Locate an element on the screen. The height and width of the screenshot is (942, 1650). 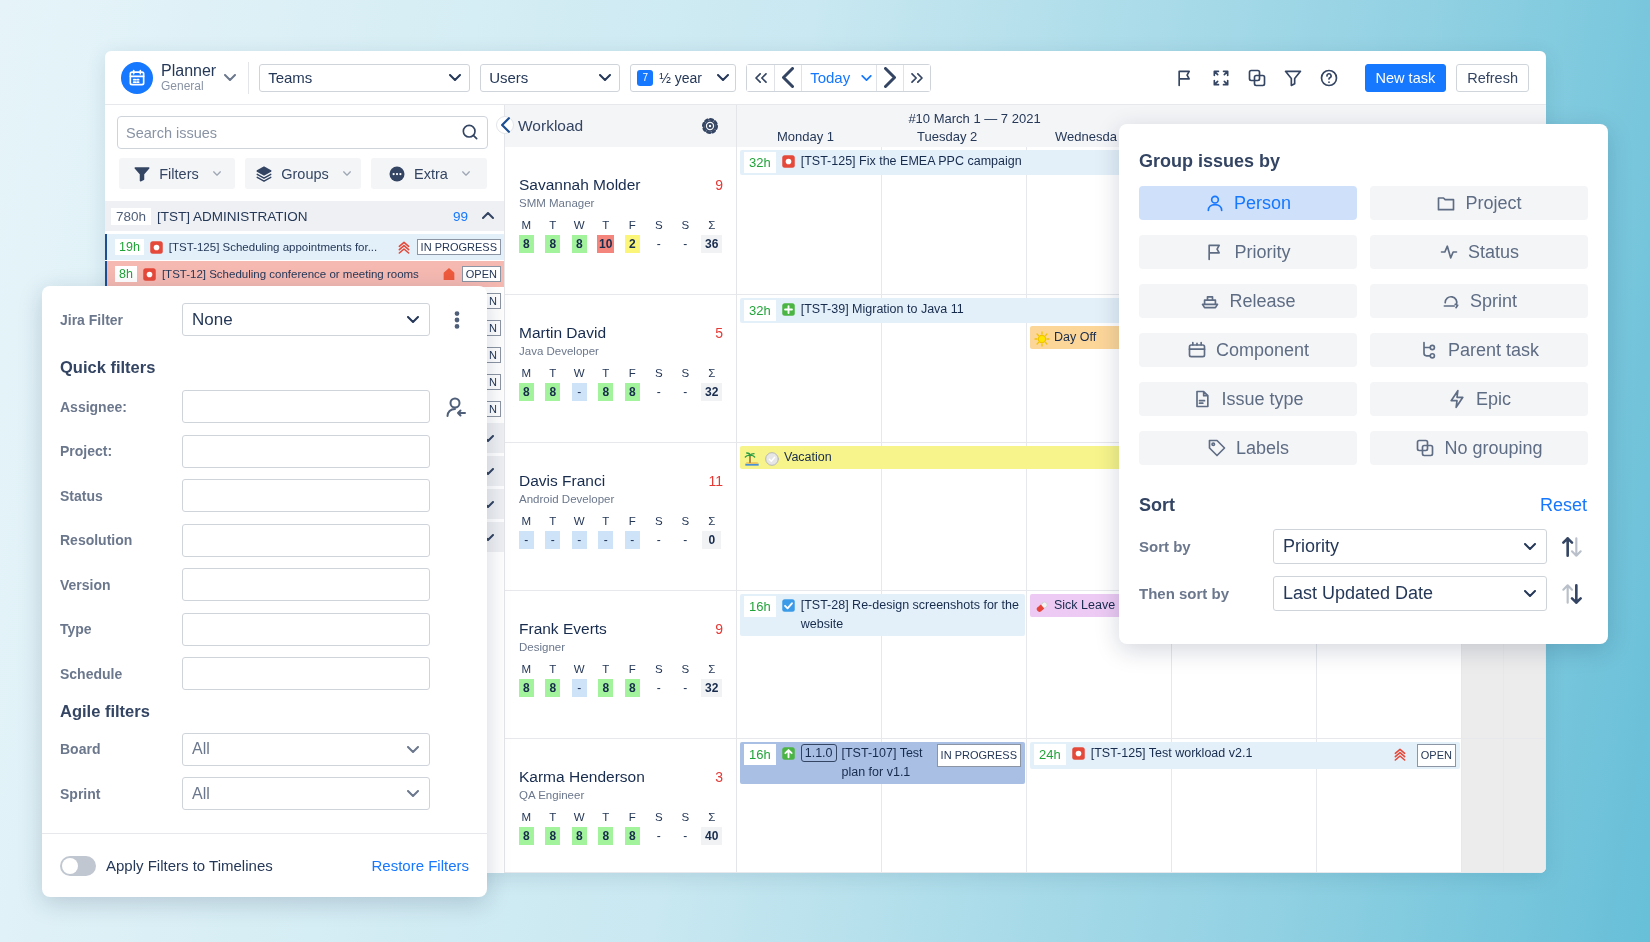
double-chevron-left-icon is located at coordinates (760, 77).